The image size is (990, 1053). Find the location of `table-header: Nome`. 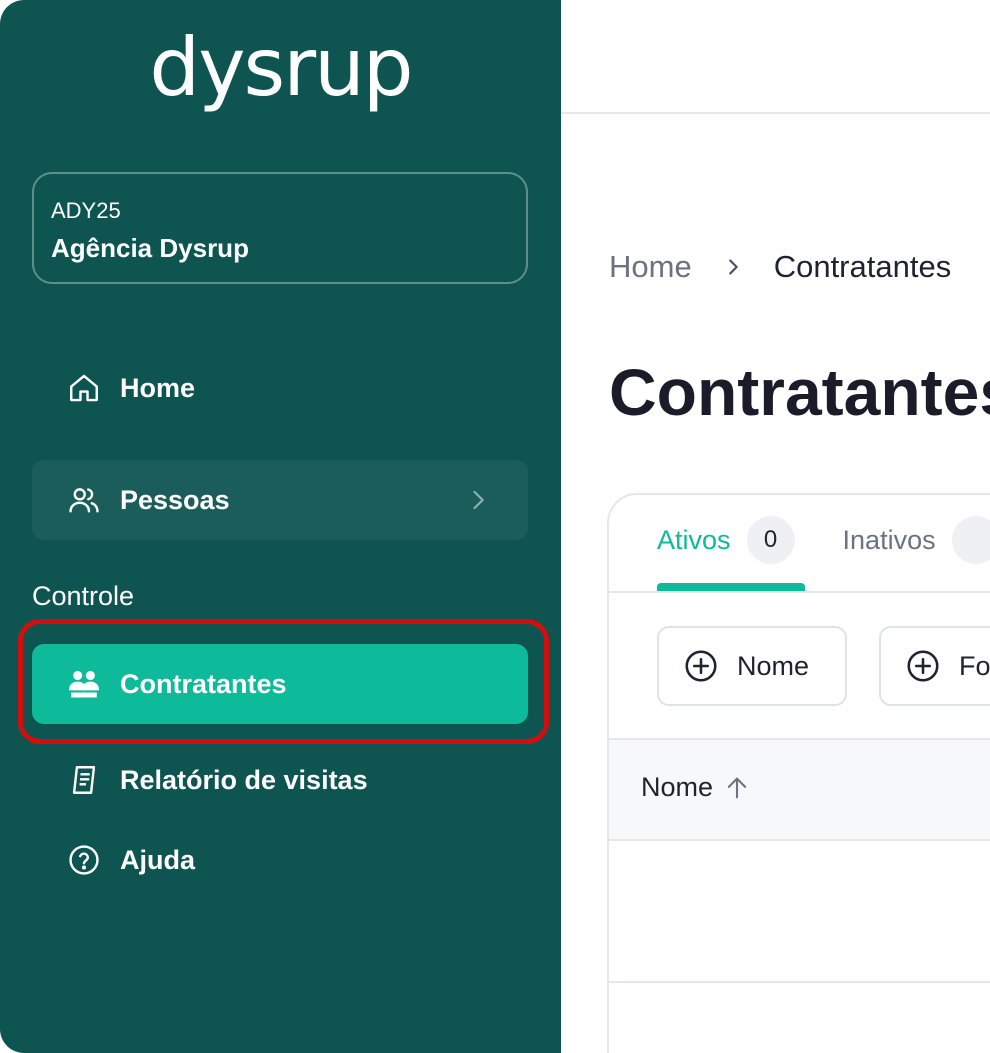

table-header: Nome is located at coordinates (799, 789).